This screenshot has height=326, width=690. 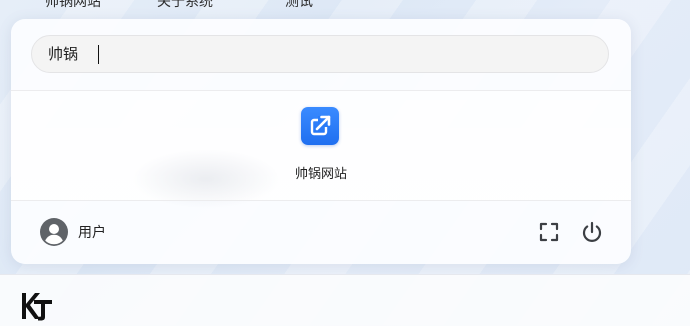 What do you see at coordinates (592, 232) in the screenshot?
I see `power-icon` at bounding box center [592, 232].